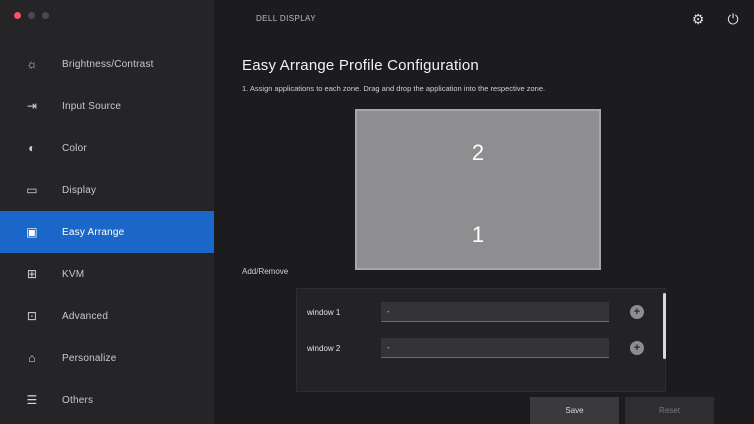 The width and height of the screenshot is (754, 424). Describe the element at coordinates (92, 106) in the screenshot. I see `sidebar-item-label: Input Source` at that location.